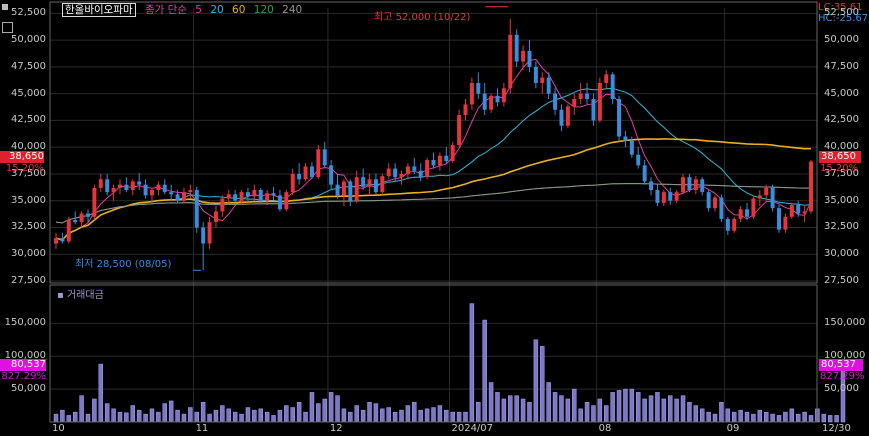 This screenshot has width=869, height=436. Describe the element at coordinates (23, 365) in the screenshot. I see `current-volume-left: 80,537` at that location.